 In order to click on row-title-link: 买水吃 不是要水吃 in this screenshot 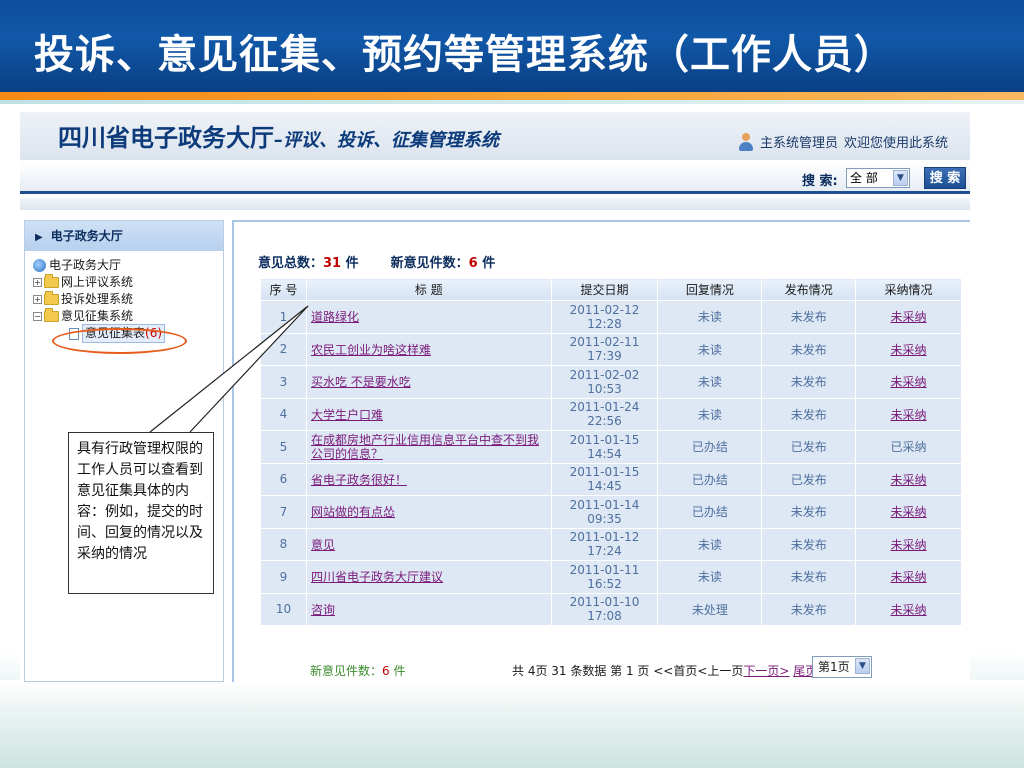, I will do `click(361, 382)`.